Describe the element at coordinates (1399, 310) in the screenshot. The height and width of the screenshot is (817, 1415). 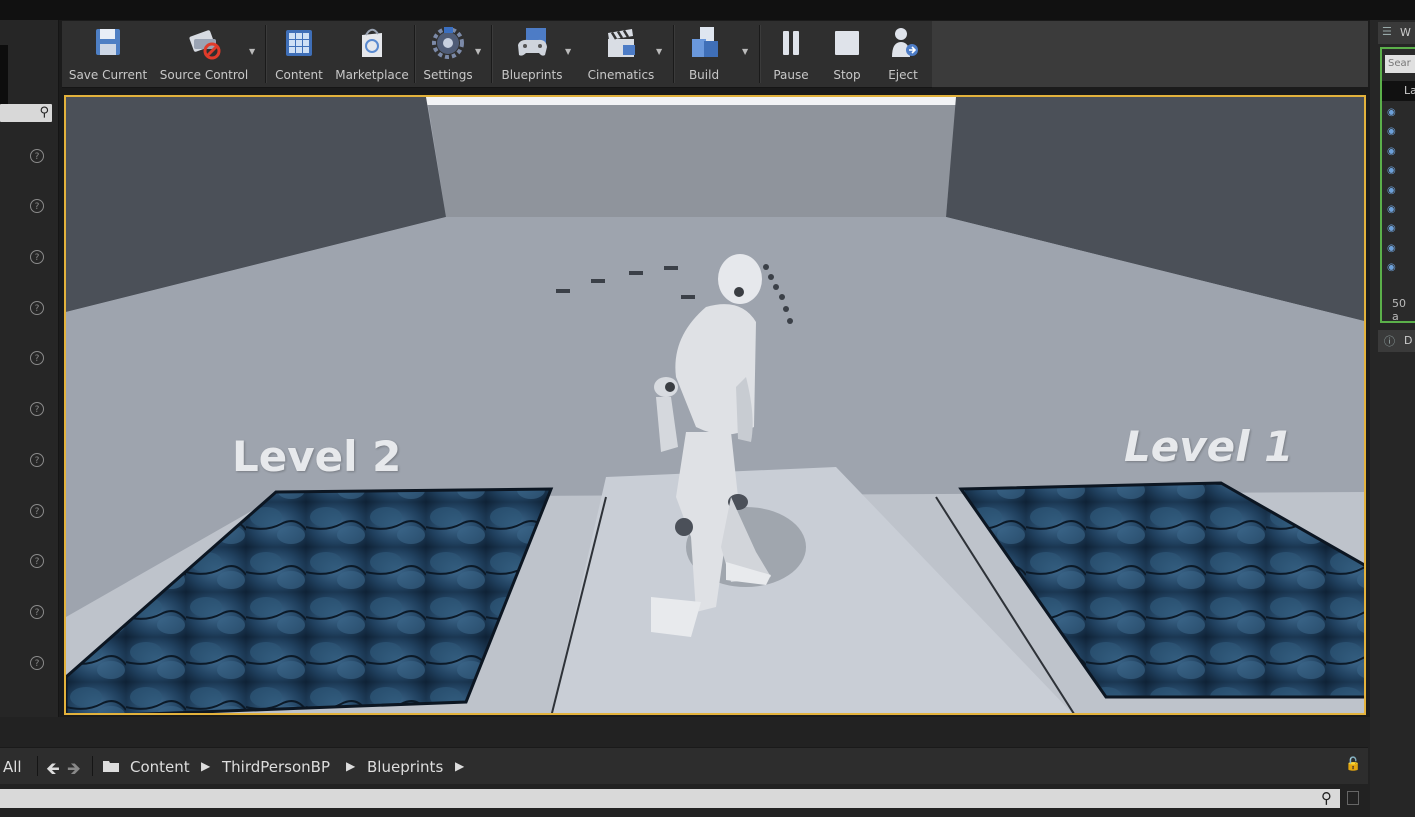
I see `actor-count: 50 a` at that location.